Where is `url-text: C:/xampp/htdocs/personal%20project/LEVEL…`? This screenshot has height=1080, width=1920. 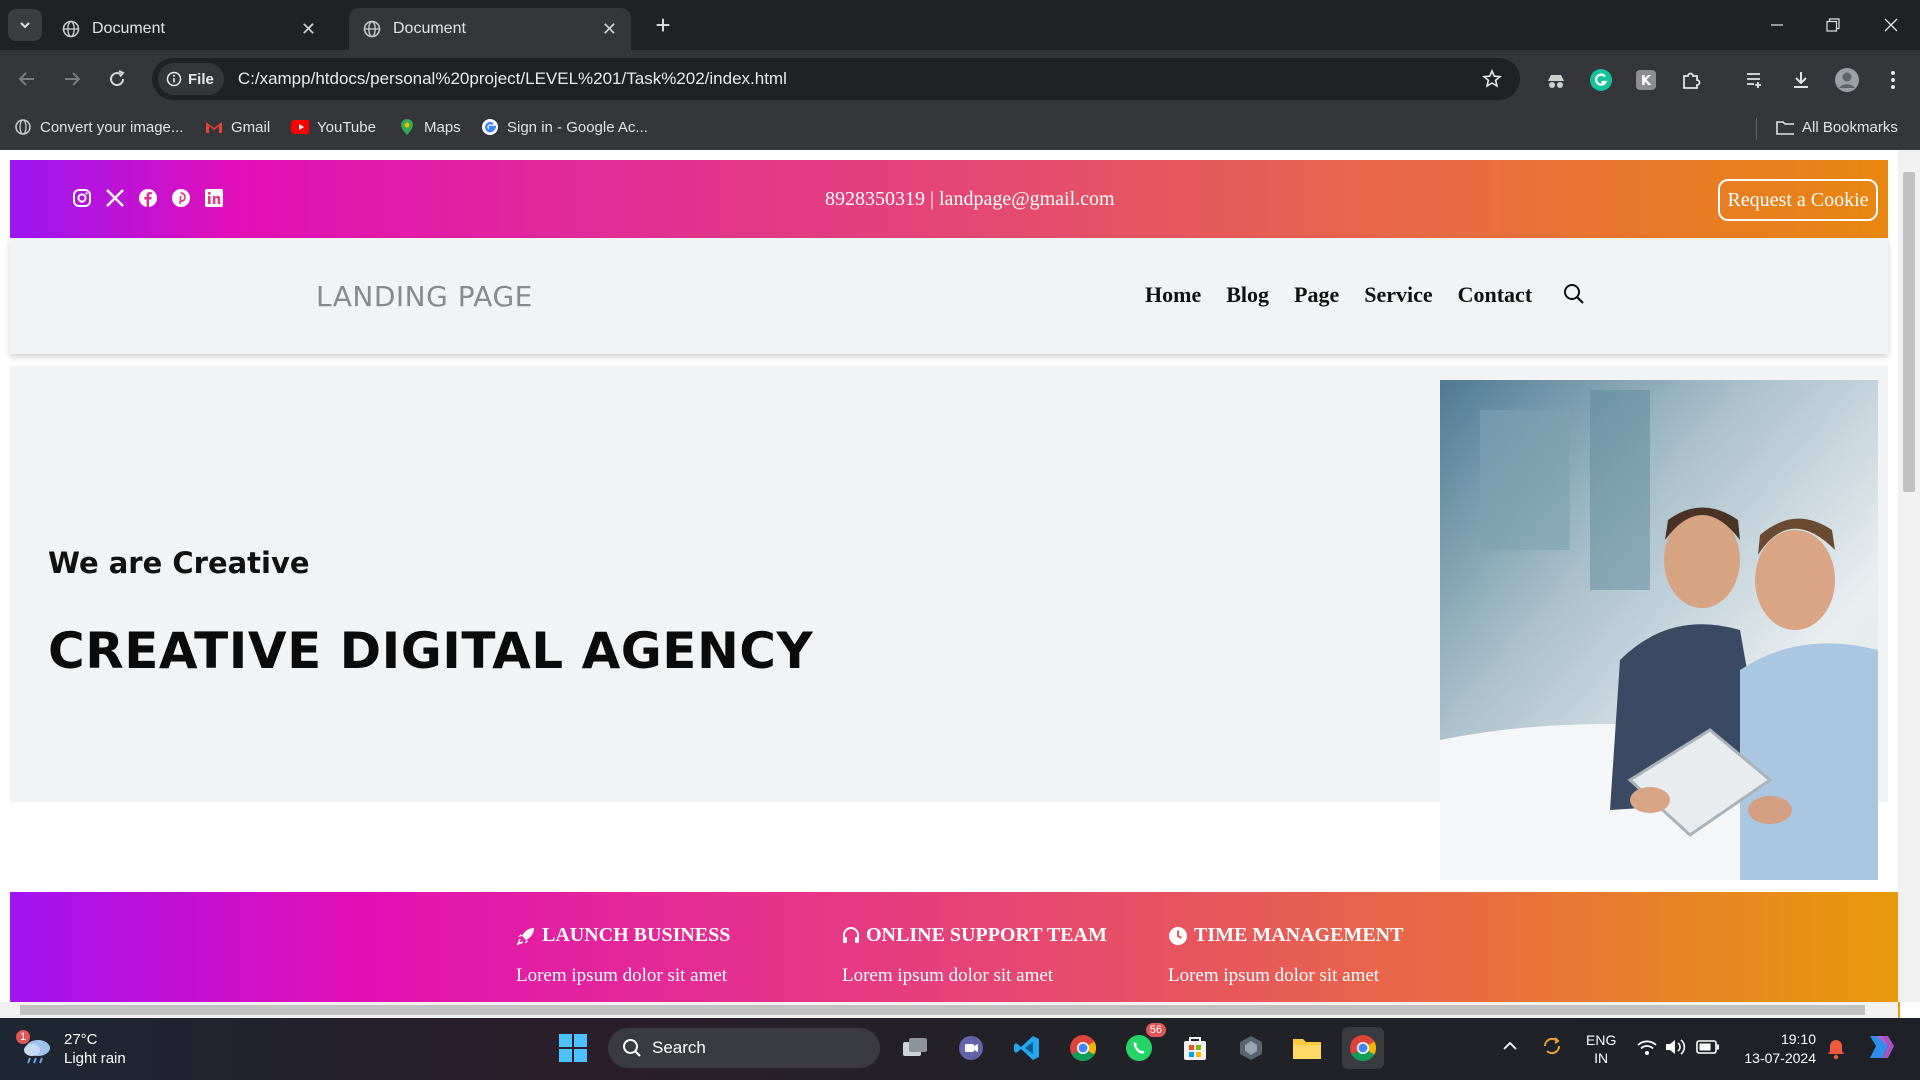 url-text: C:/xampp/htdocs/personal%20project/LEVEL… is located at coordinates (860, 79).